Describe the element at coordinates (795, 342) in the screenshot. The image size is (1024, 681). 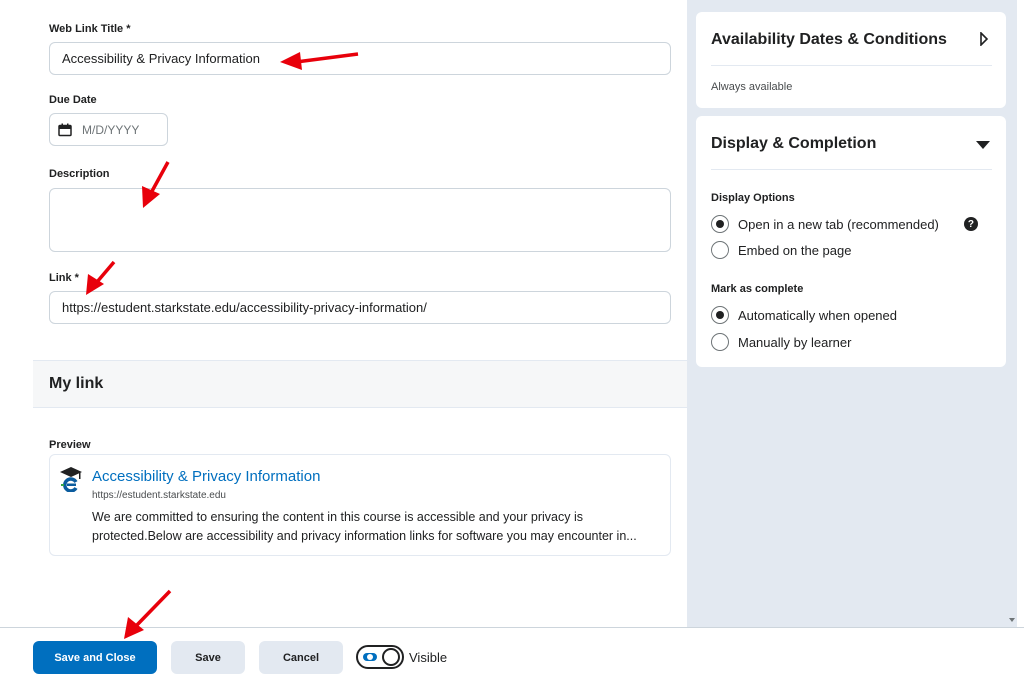
I see `radio-manual-label: Manually by learner` at that location.